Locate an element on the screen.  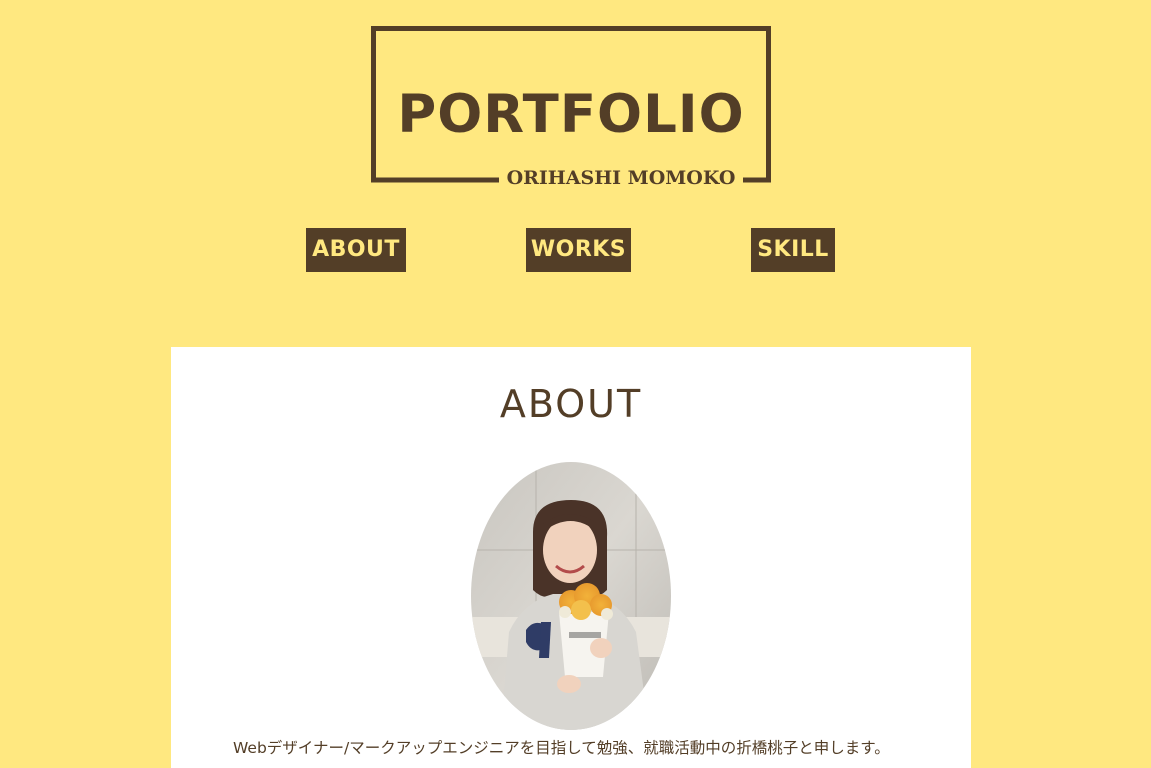
nav-works-button: WORKS is located at coordinates (578, 250).